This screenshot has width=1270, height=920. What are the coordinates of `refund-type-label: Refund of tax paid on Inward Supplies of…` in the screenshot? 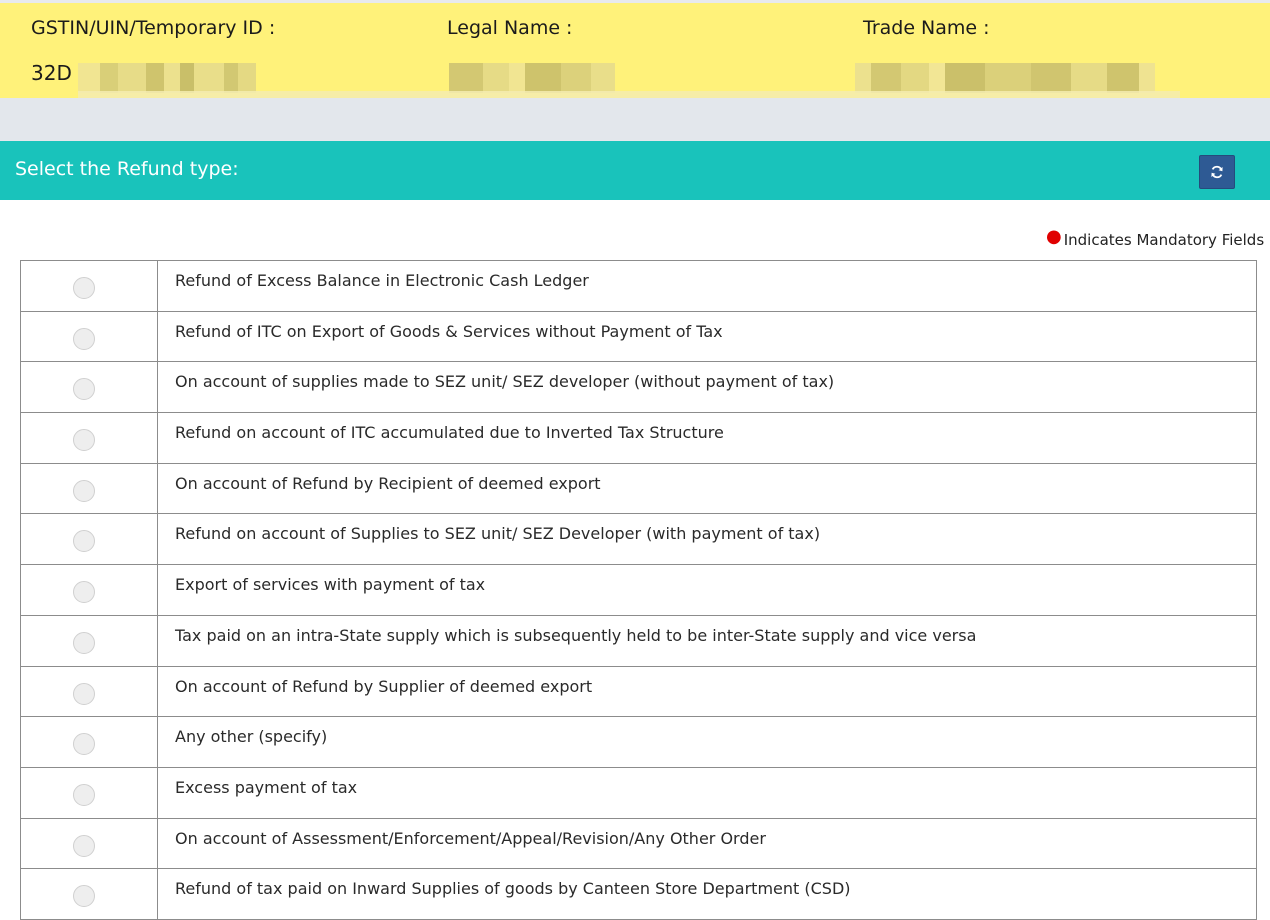 It's located at (513, 889).